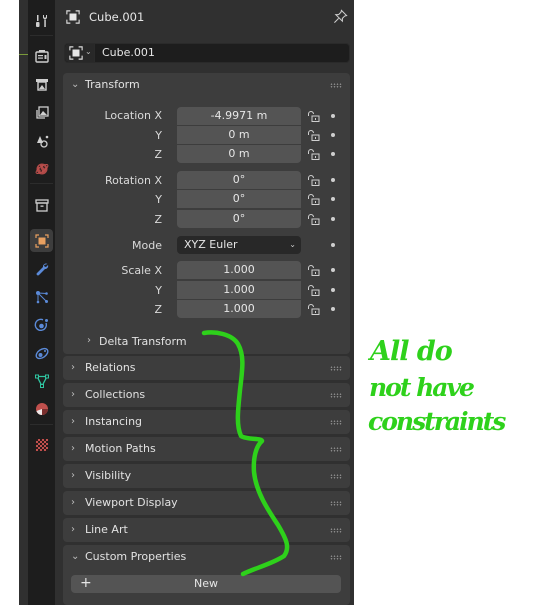 The height and width of the screenshot is (605, 533). Describe the element at coordinates (333, 245) in the screenshot. I see `rotation-mode-keyframe-dot` at that location.